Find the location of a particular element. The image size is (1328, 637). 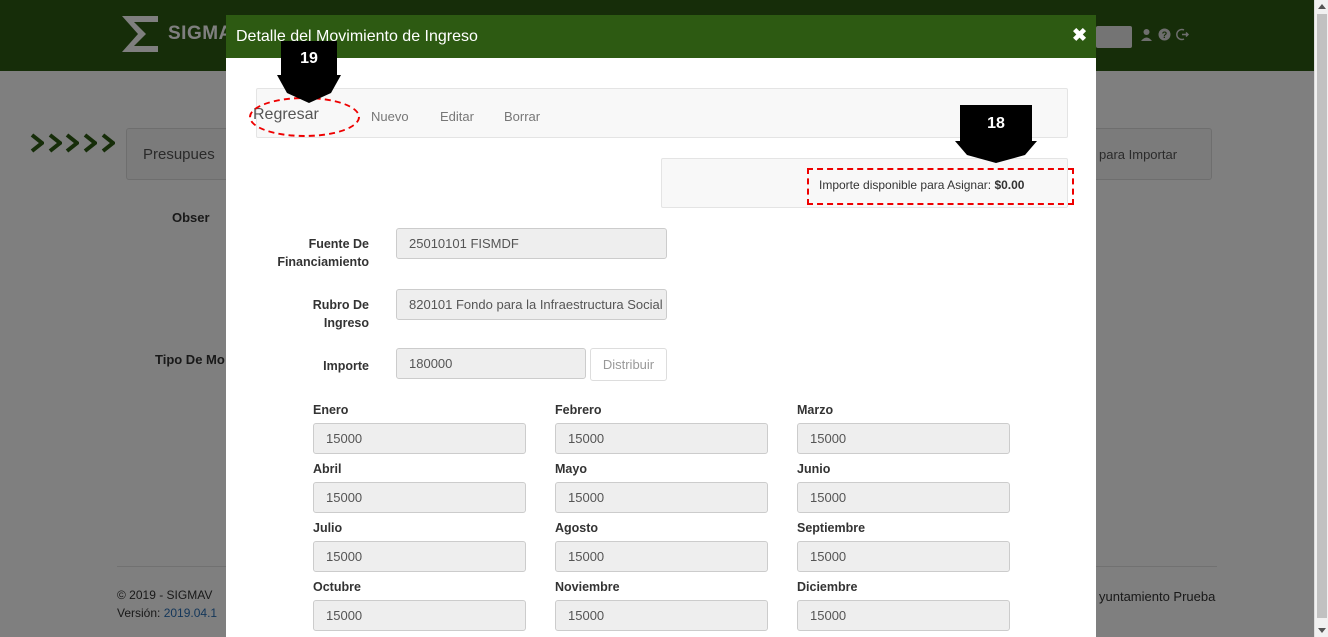

importe-label: Importe is located at coordinates (346, 366).